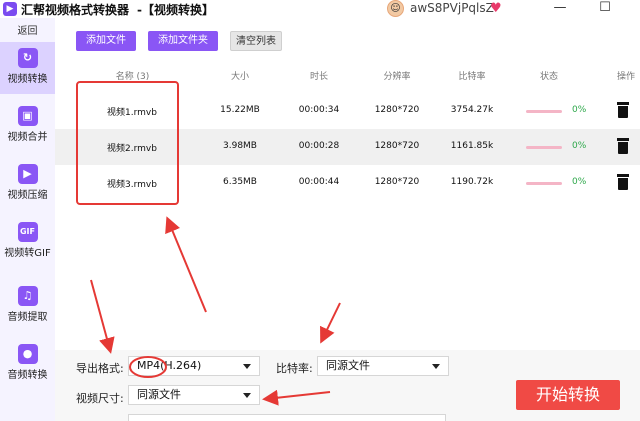 This screenshot has height=421, width=640. What do you see at coordinates (27, 375) in the screenshot?
I see `sidebar-item-label: 音频转换` at bounding box center [27, 375].